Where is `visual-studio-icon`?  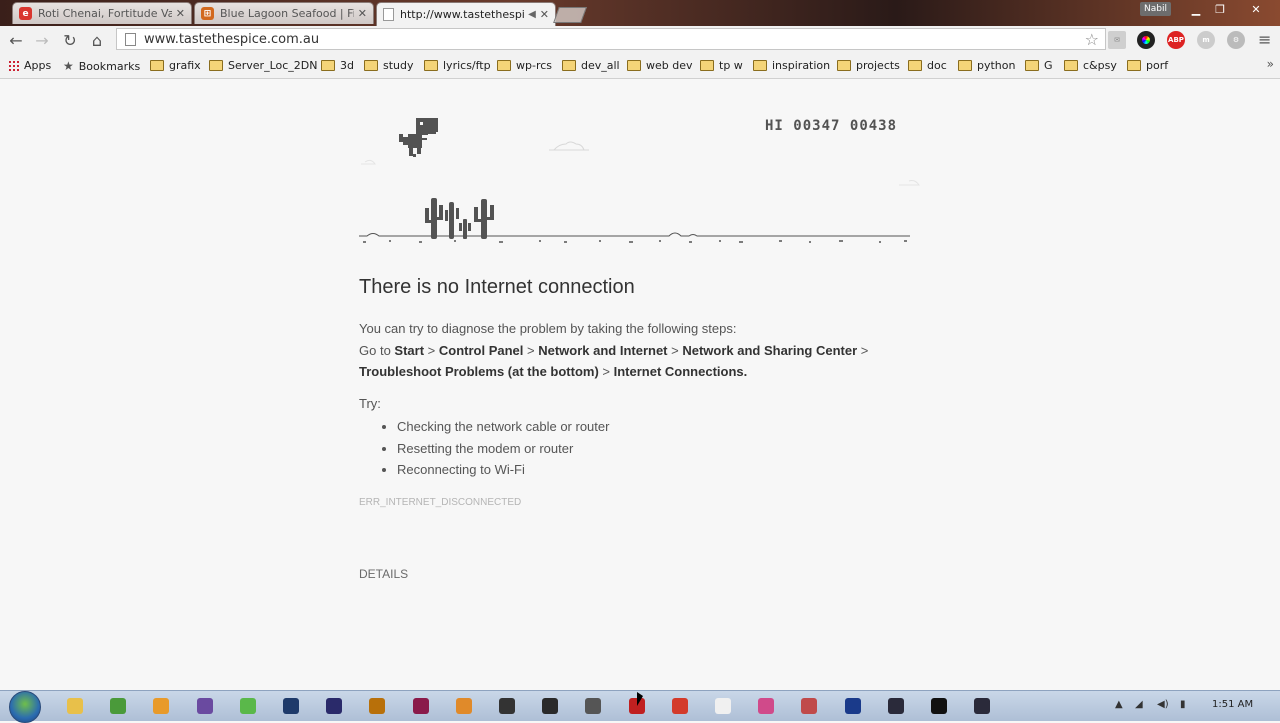
visual-studio-icon is located at coordinates (205, 706).